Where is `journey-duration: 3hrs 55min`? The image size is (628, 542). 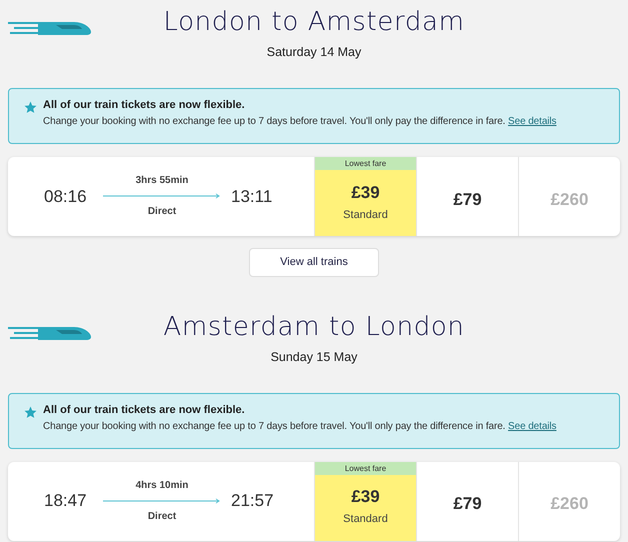
journey-duration: 3hrs 55min is located at coordinates (162, 181).